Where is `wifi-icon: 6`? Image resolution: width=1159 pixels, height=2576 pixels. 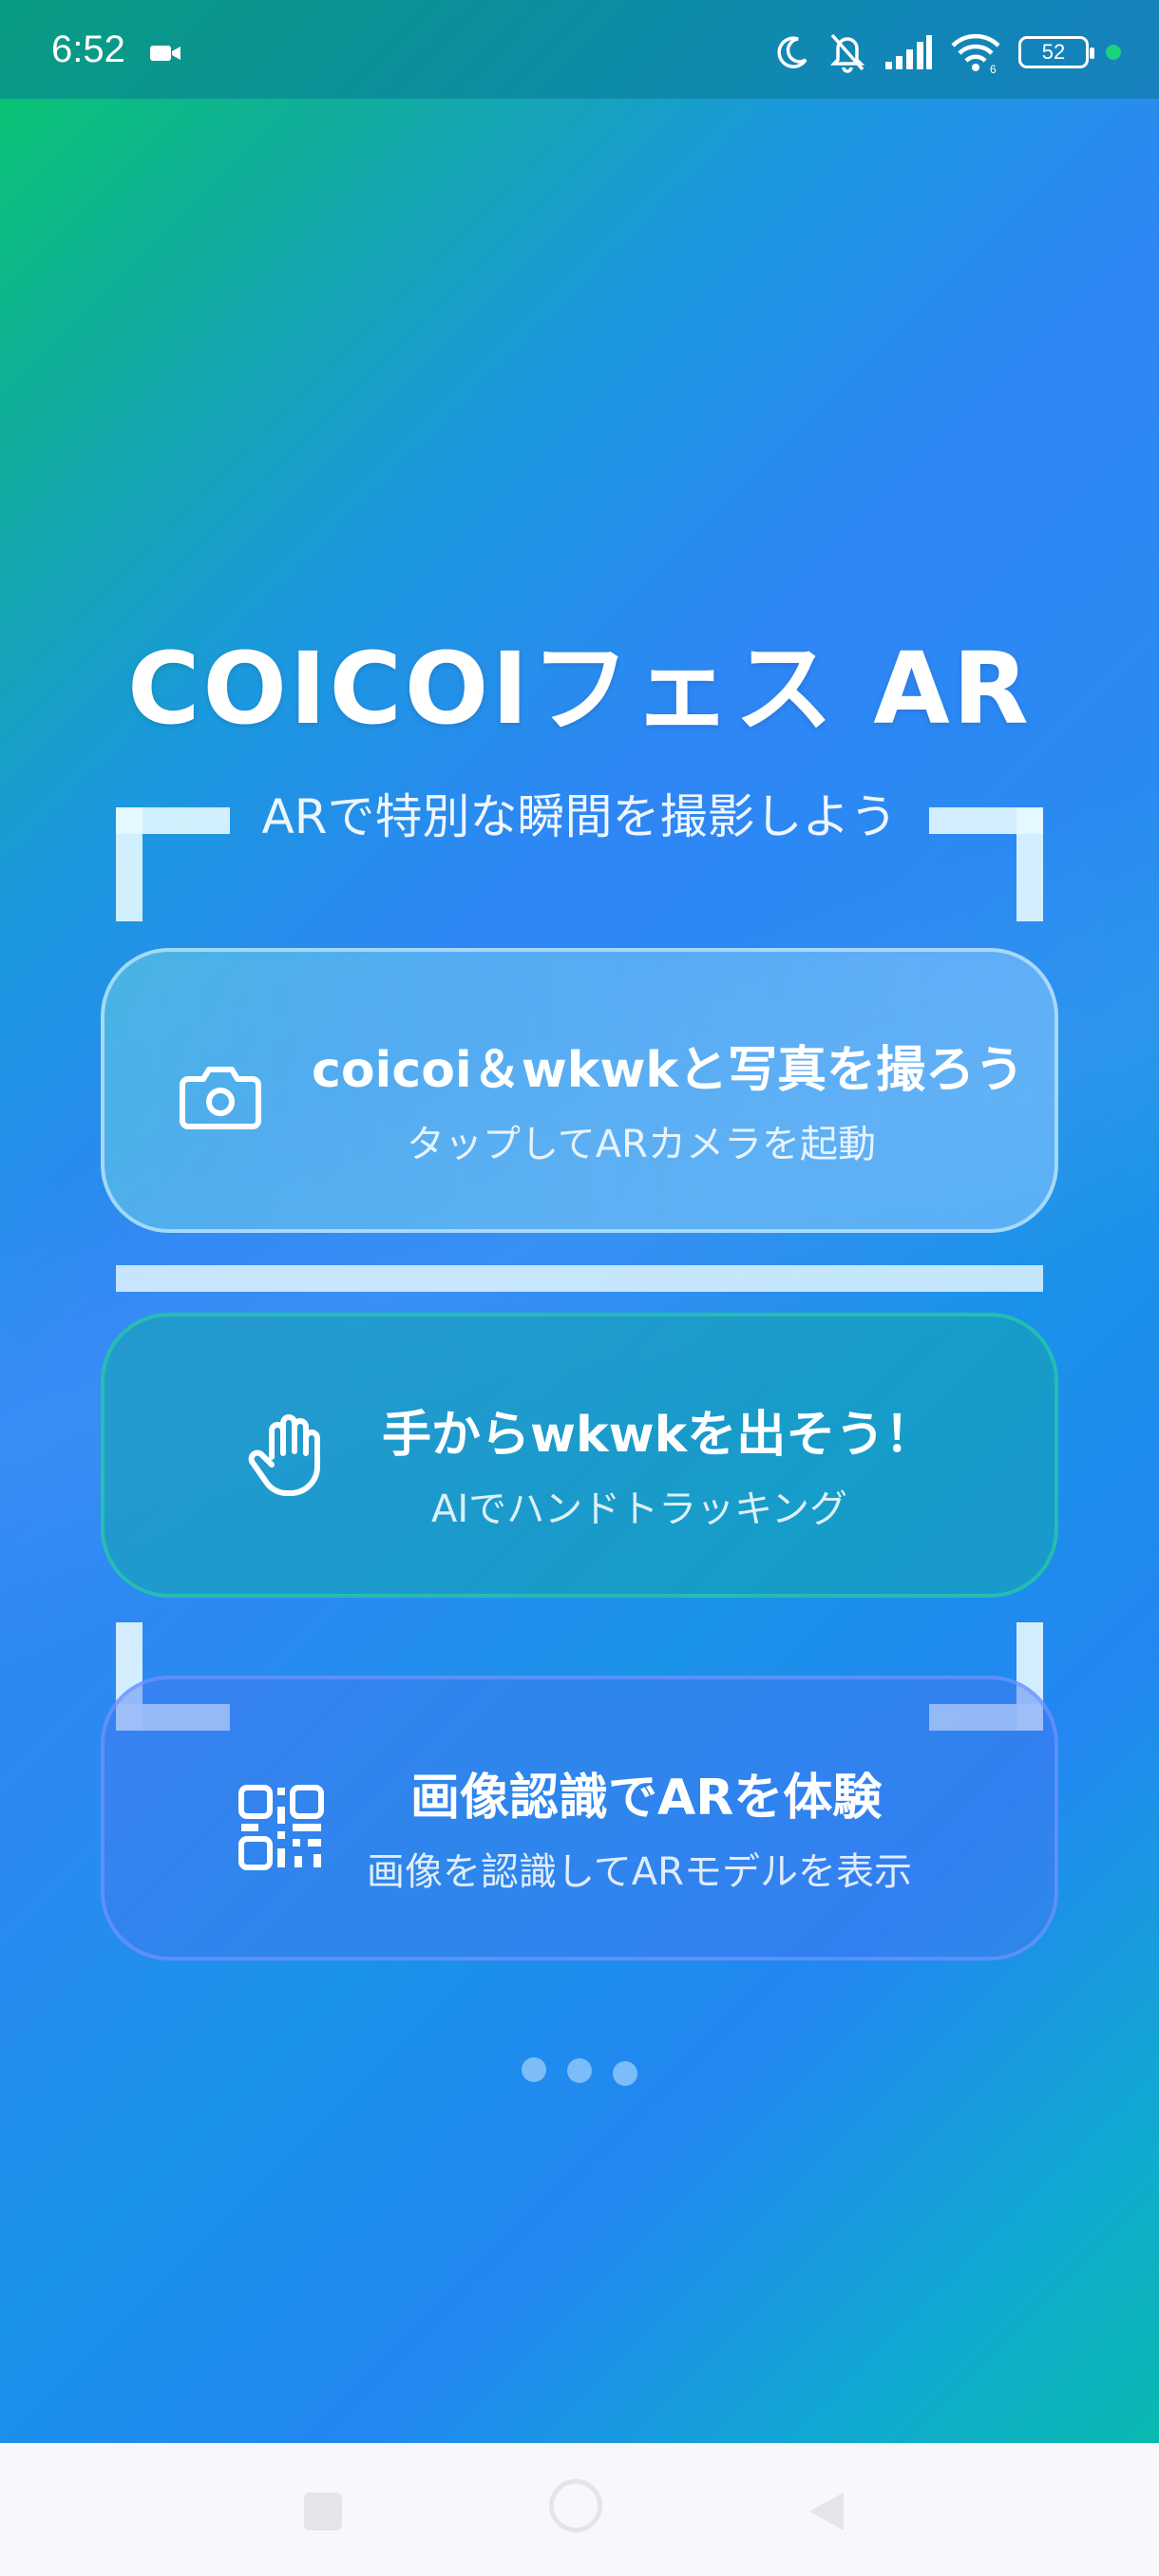
wifi-icon: 6 is located at coordinates (975, 53).